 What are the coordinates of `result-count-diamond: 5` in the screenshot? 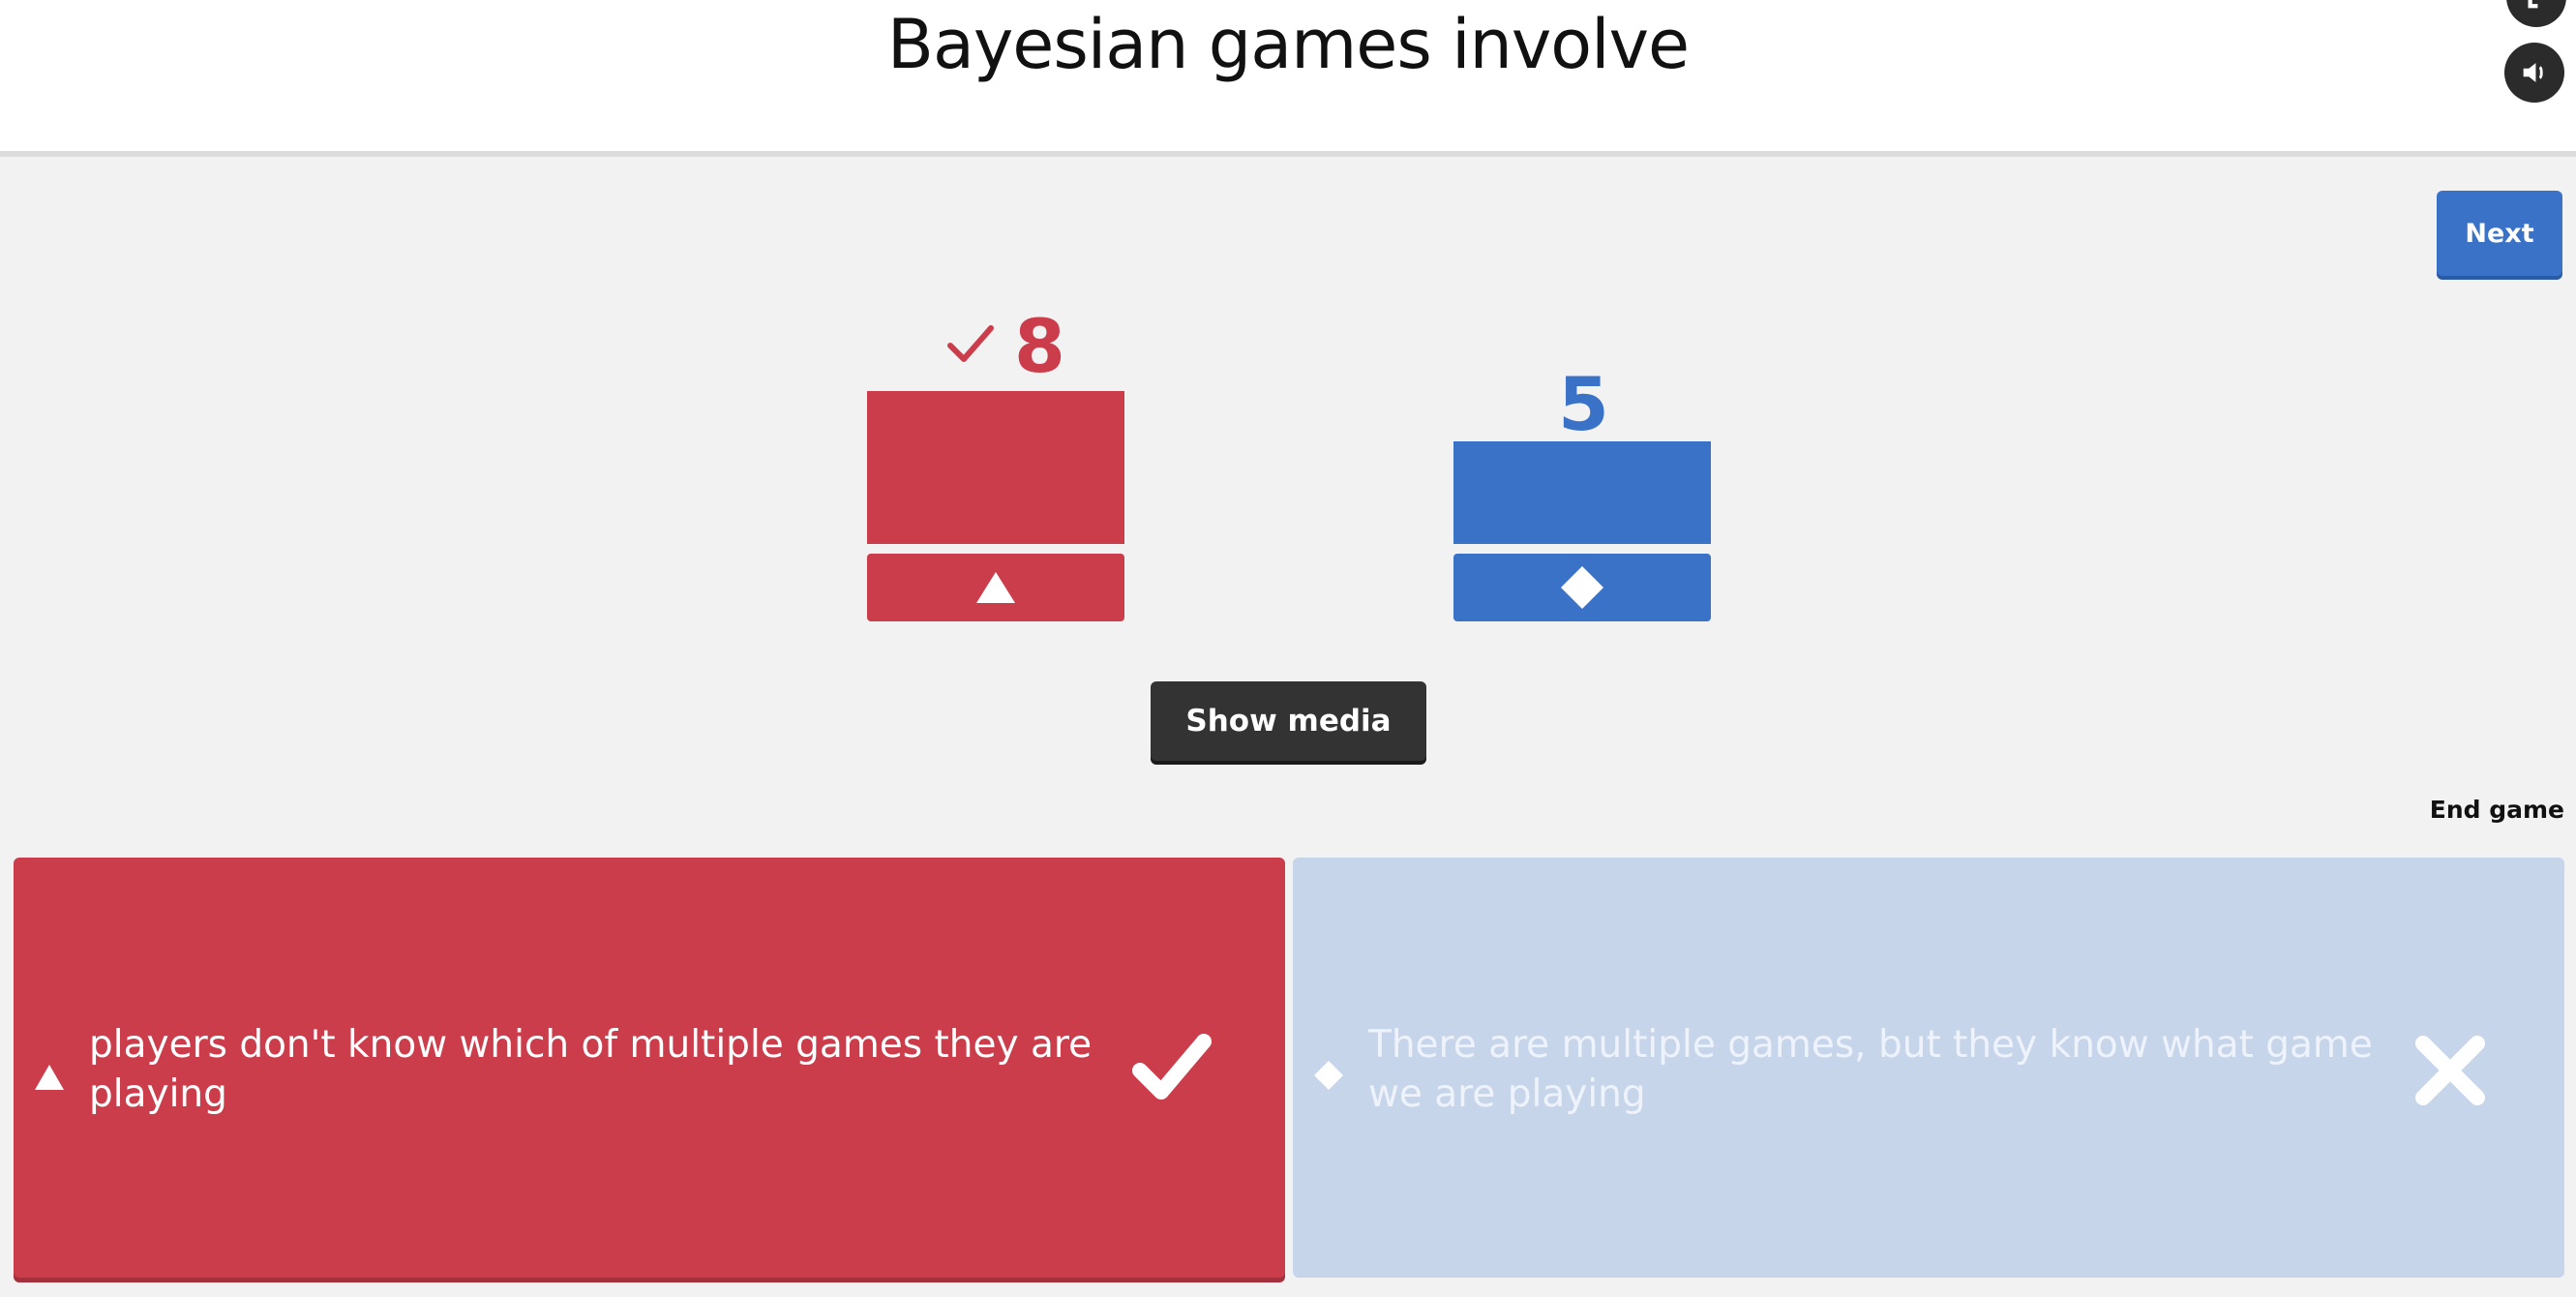 It's located at (1583, 404).